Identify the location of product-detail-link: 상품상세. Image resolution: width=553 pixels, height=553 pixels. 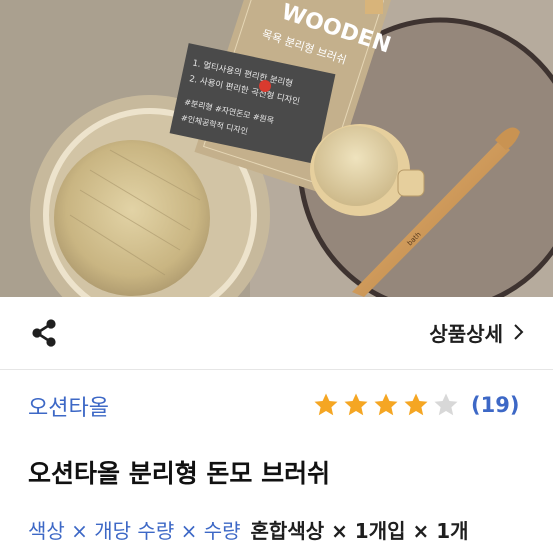
(477, 332).